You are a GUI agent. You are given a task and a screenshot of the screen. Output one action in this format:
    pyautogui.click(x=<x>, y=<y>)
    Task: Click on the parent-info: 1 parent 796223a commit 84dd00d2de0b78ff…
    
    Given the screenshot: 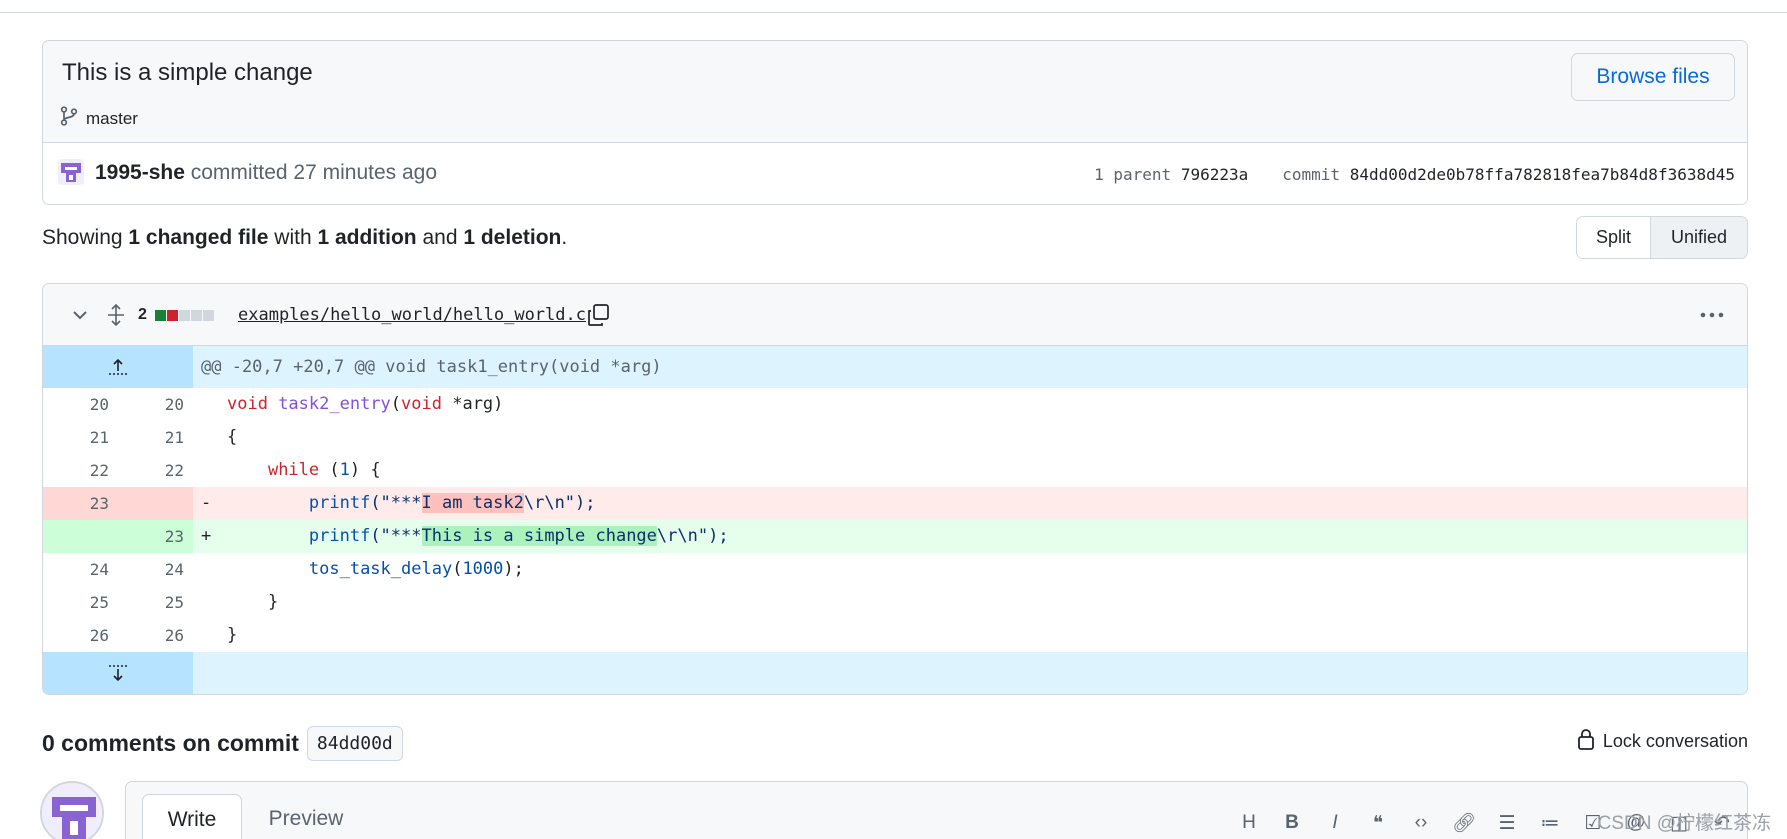 What is the action you would take?
    pyautogui.click(x=1414, y=174)
    